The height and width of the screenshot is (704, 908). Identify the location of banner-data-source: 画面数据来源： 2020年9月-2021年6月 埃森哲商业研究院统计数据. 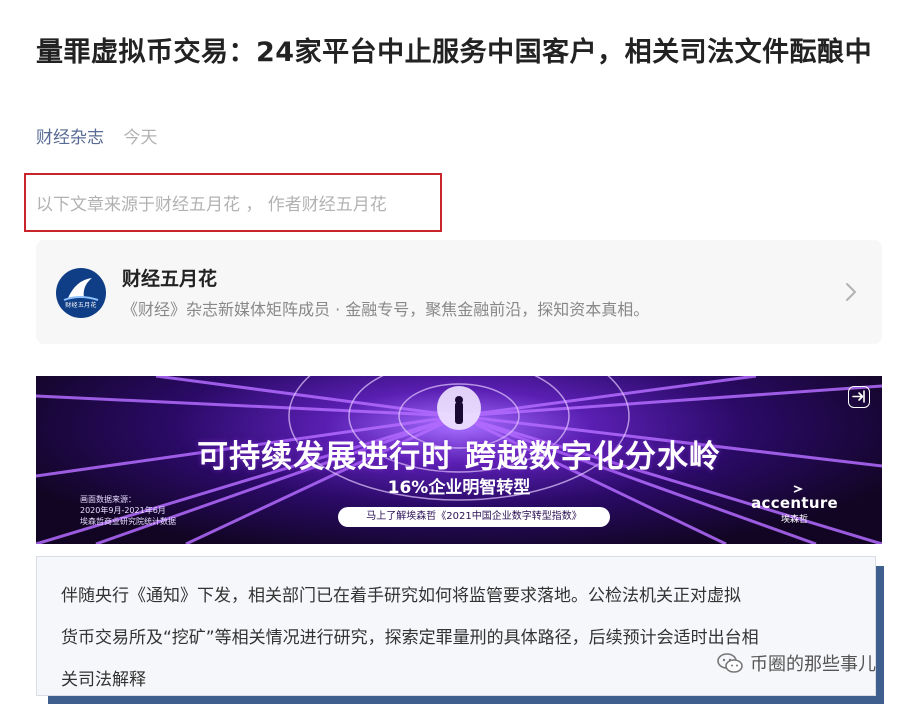
(128, 510).